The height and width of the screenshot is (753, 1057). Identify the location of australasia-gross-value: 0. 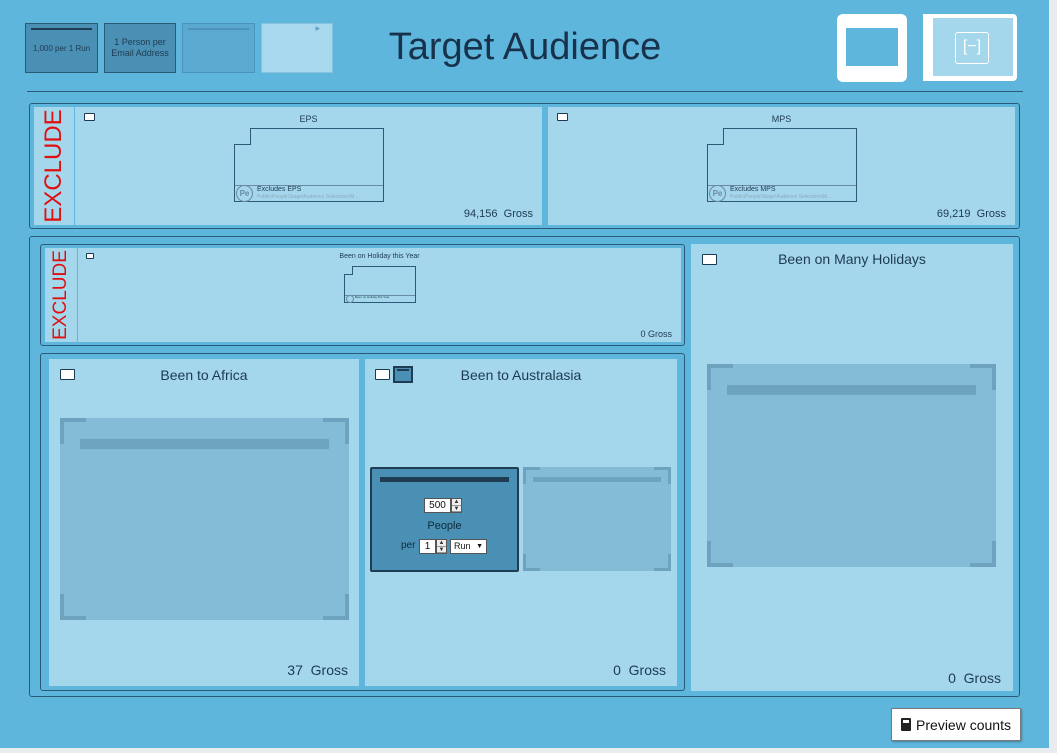
(617, 670).